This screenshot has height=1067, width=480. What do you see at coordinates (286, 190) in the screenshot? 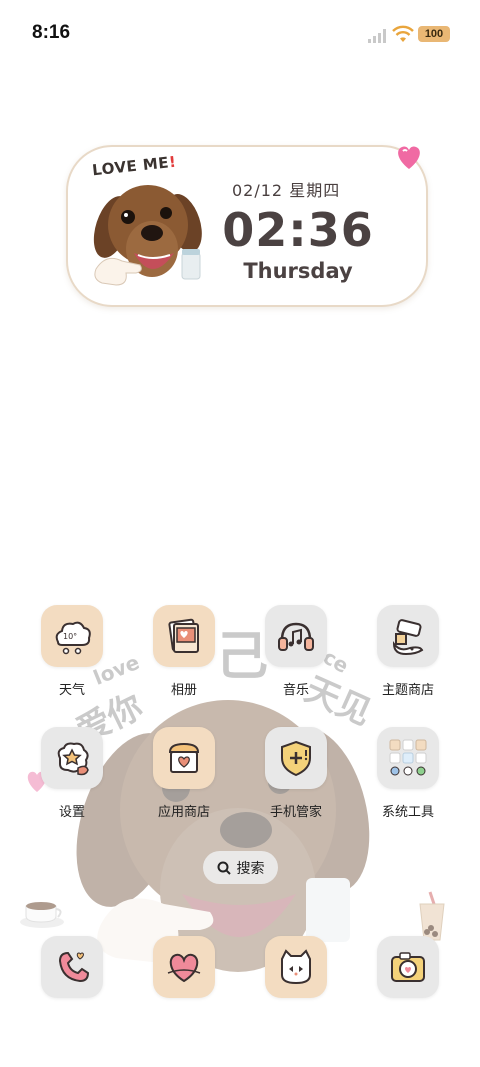
I see `widget-date: 02/12 星期四` at bounding box center [286, 190].